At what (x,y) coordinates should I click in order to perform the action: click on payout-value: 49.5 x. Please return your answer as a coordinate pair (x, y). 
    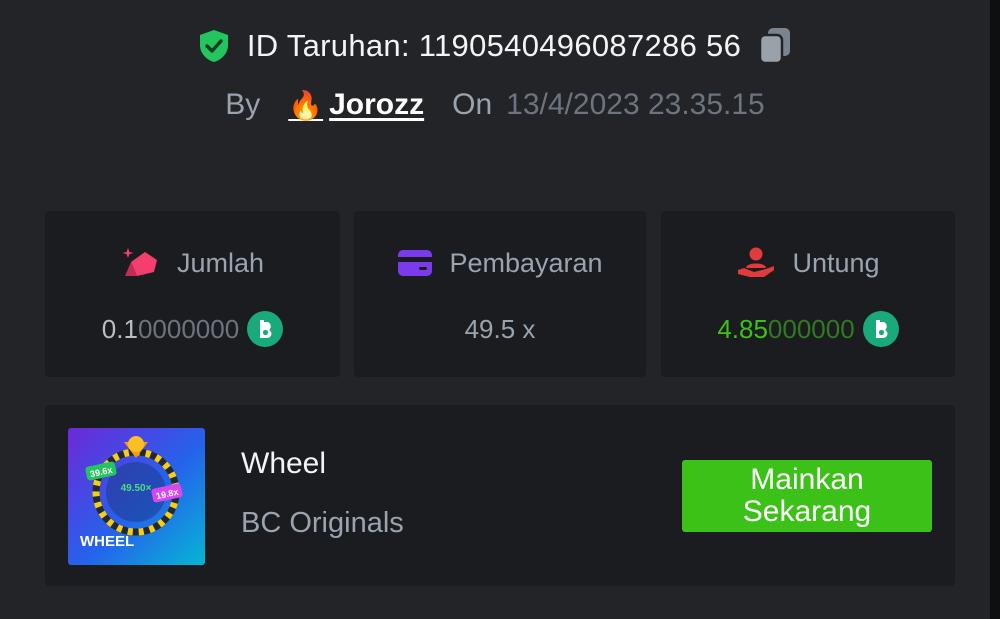
    Looking at the image, I should click on (500, 329).